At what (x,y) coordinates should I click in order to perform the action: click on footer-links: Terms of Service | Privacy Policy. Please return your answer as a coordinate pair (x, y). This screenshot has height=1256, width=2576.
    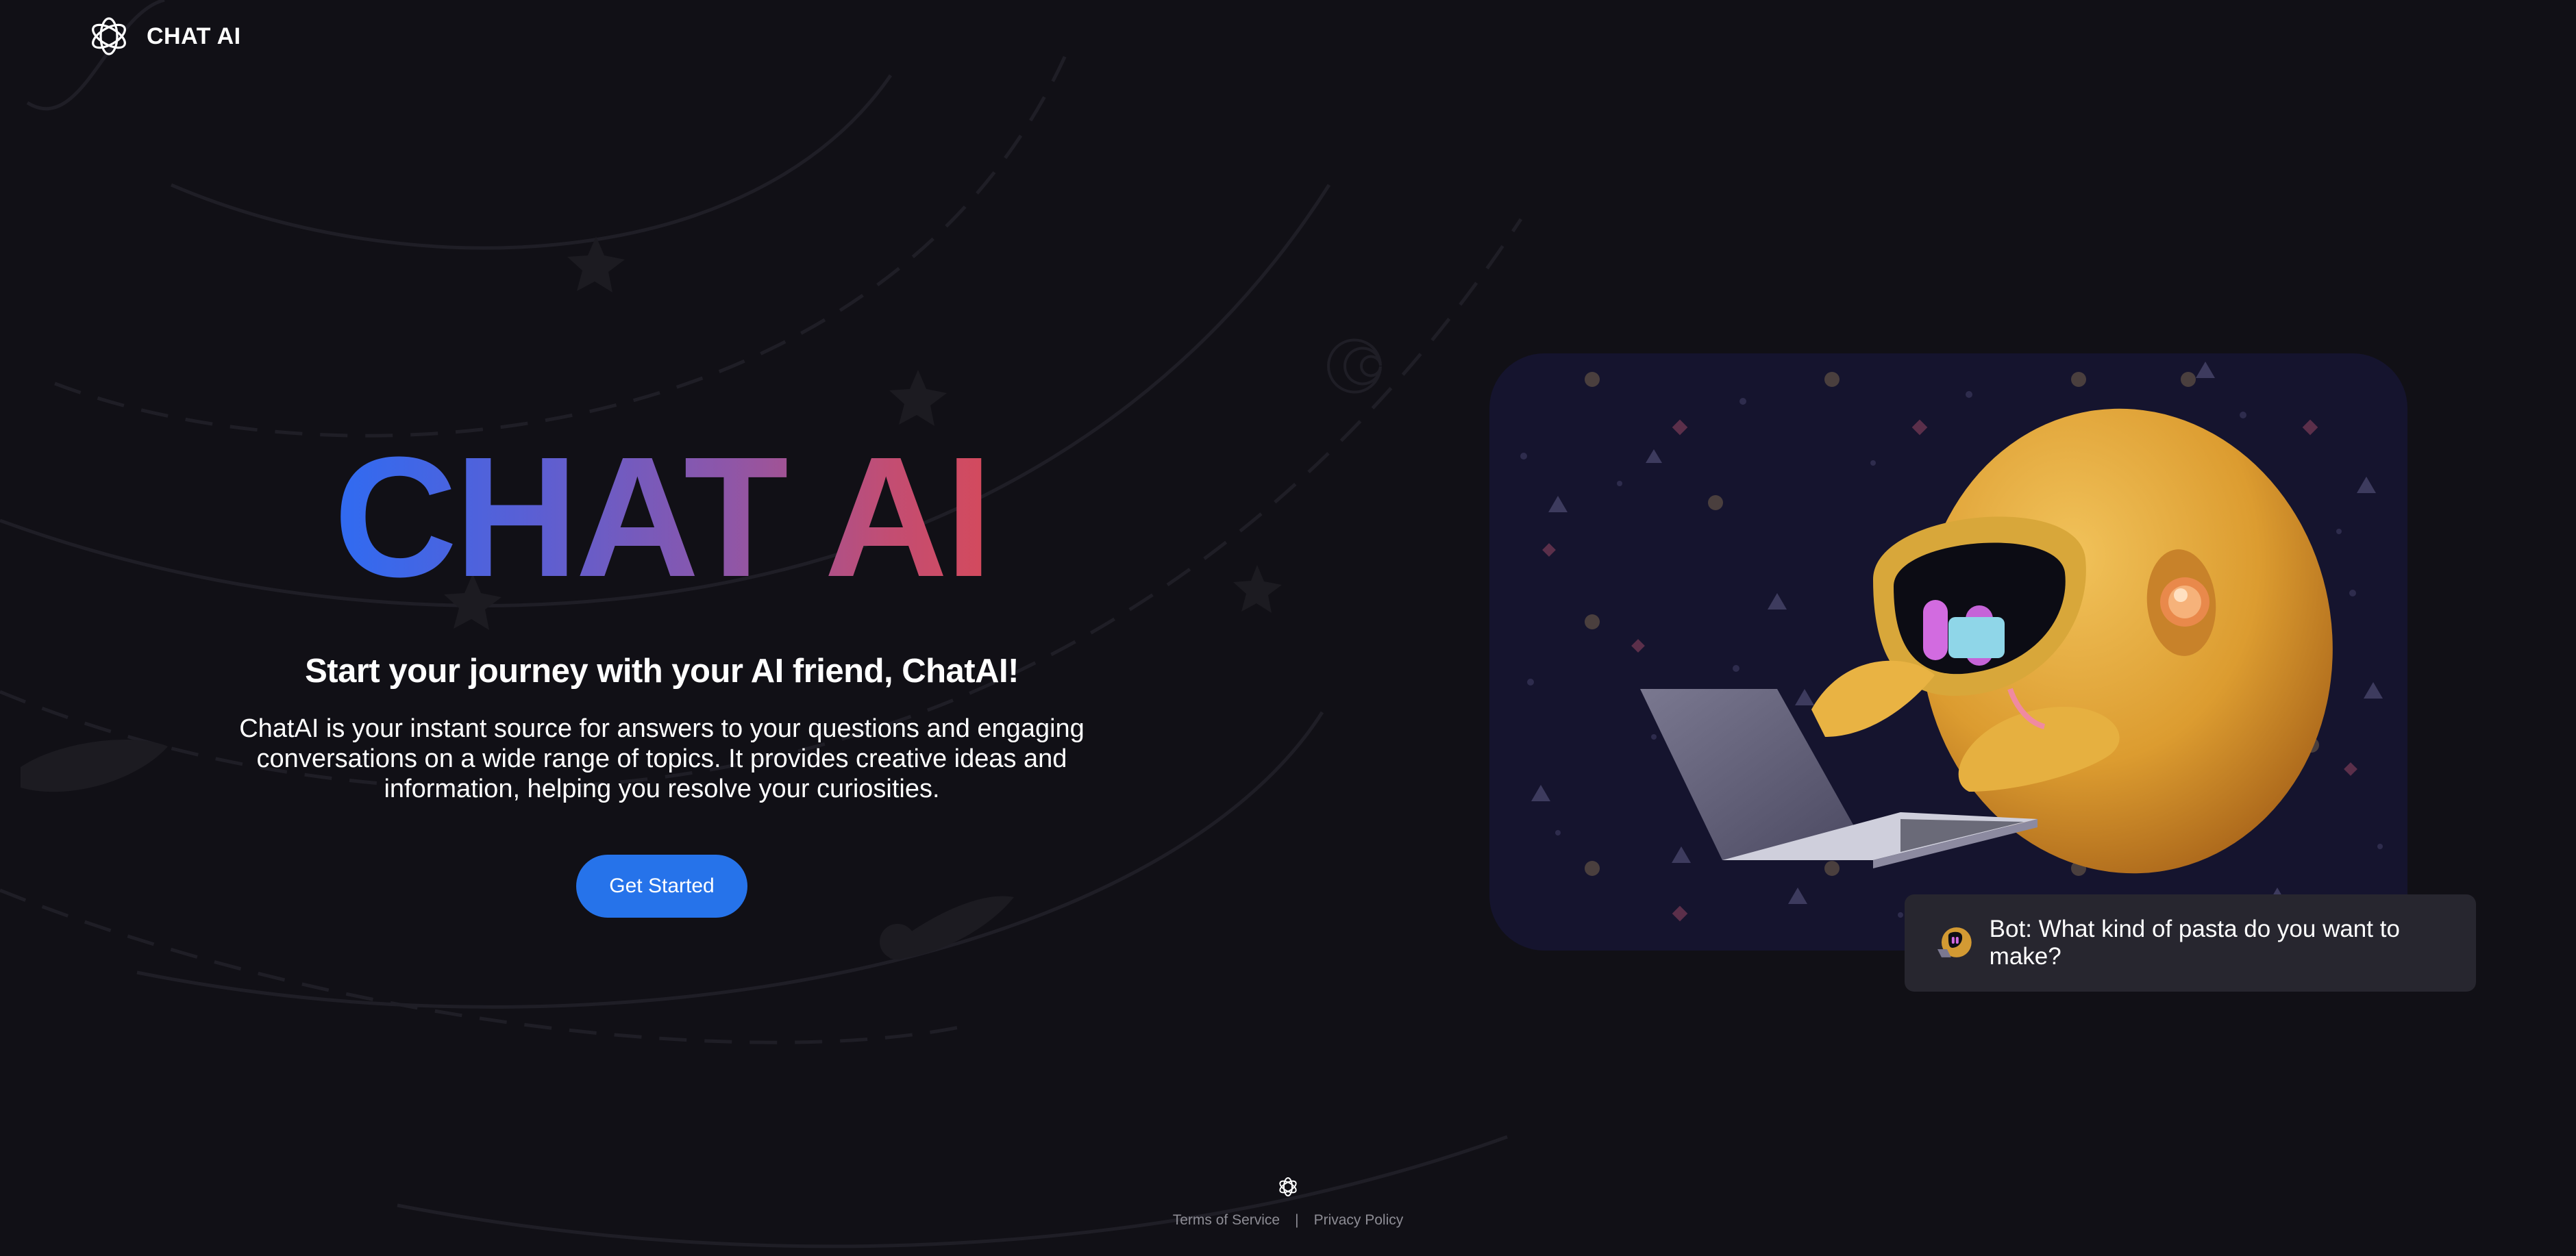
    Looking at the image, I should click on (1288, 1220).